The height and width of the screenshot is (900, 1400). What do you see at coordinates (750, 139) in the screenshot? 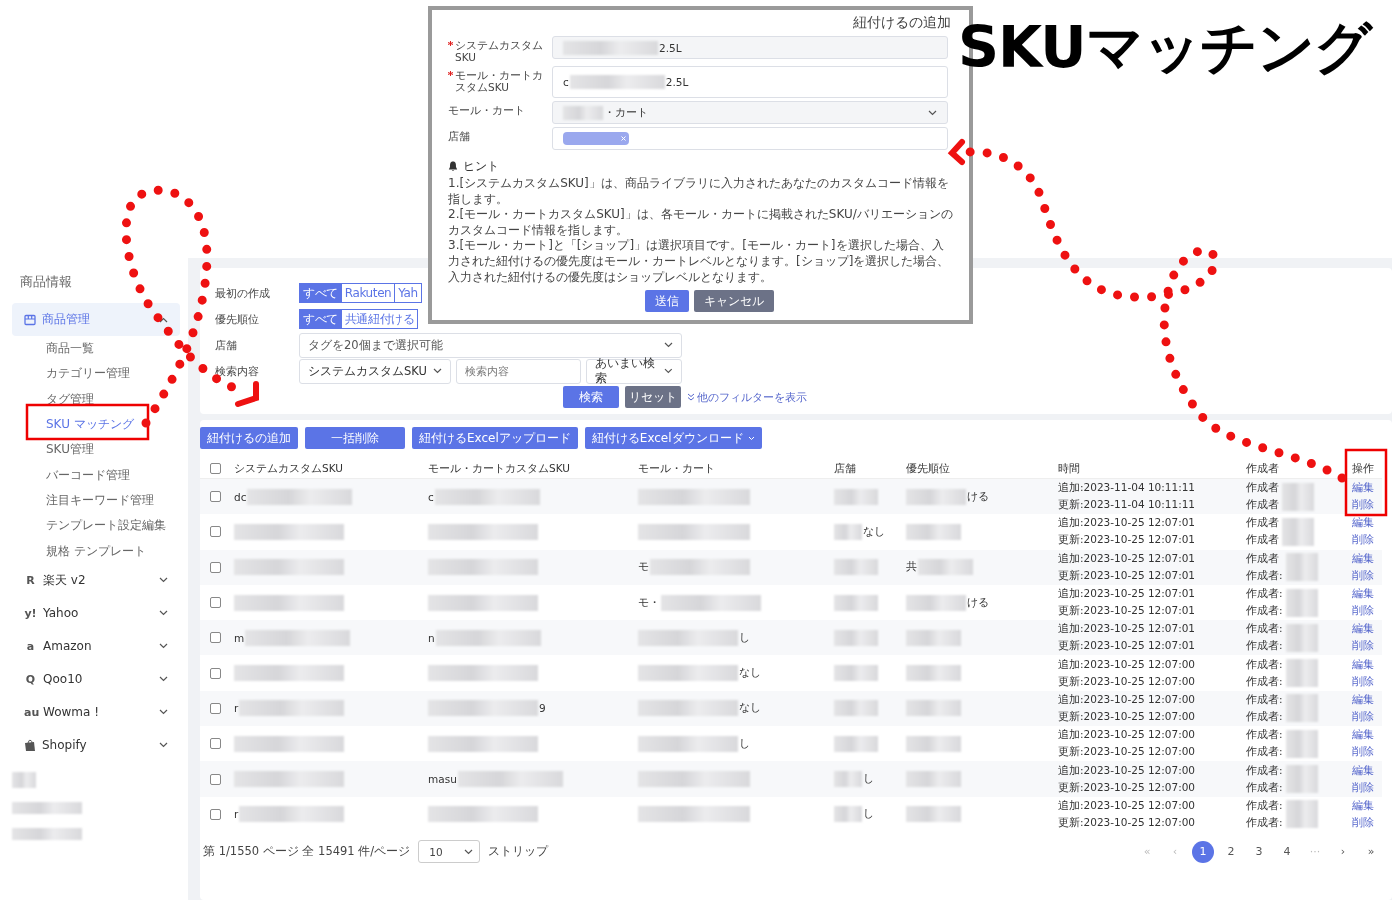
I see `shop-tag-field` at bounding box center [750, 139].